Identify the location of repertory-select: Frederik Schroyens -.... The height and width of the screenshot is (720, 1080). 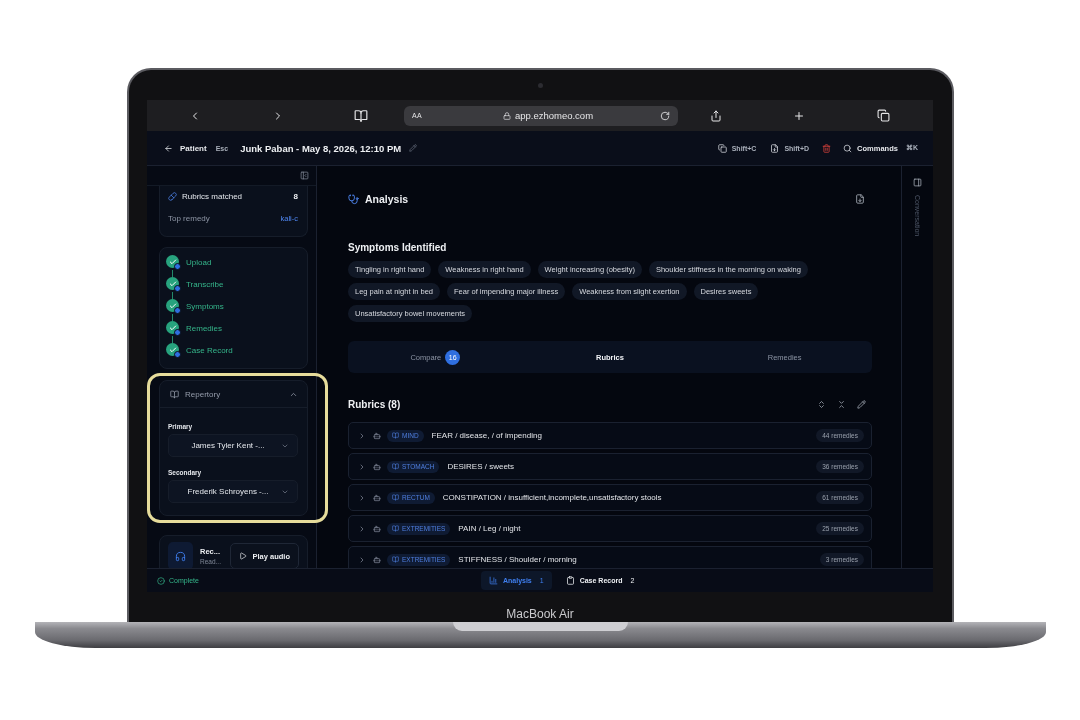
(233, 491).